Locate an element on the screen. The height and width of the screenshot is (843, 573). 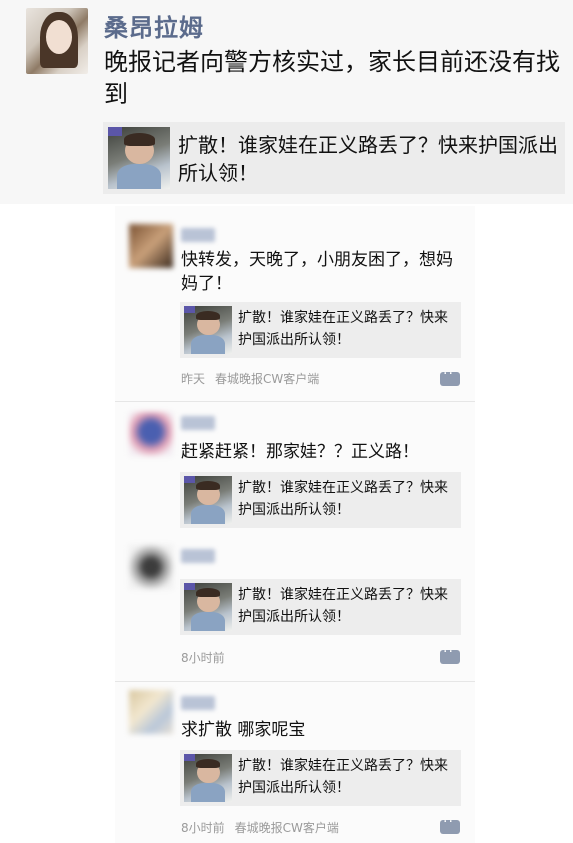
comment-text: 赶紧赶紧！那家娃？？正义路！ is located at coordinates (300, 452).